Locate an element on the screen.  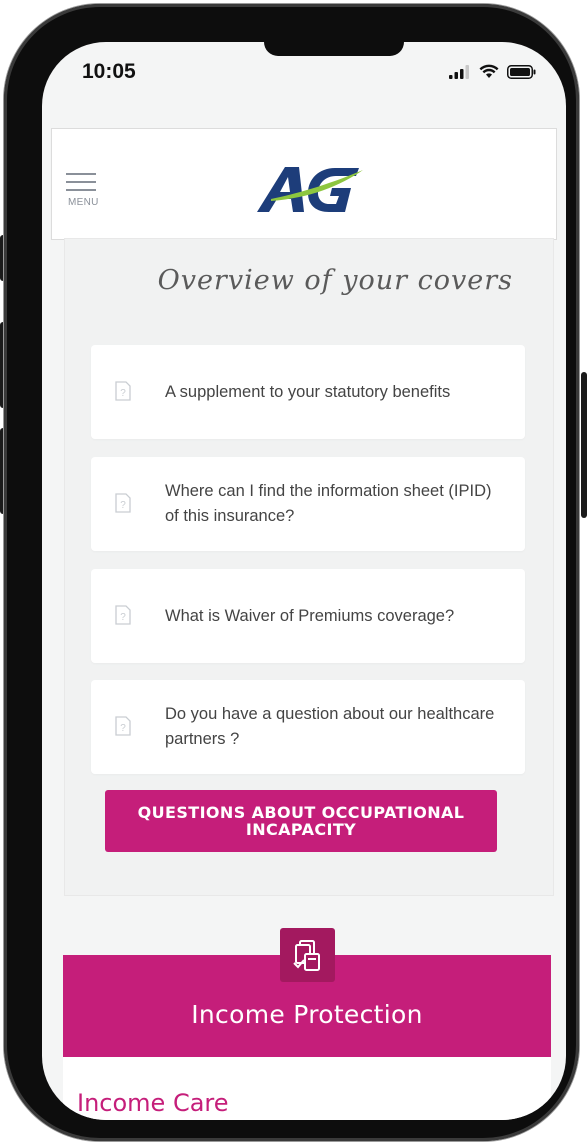
menu-label: MENU is located at coordinates (83, 202).